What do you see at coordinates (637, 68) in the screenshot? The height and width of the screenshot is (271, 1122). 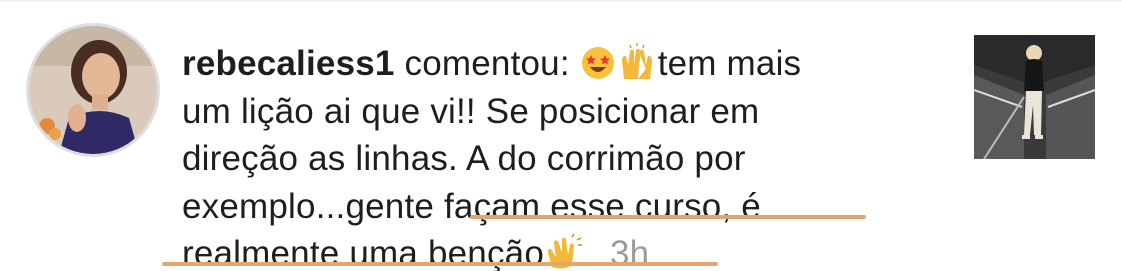 I see `raising-hands-emoji-icon` at bounding box center [637, 68].